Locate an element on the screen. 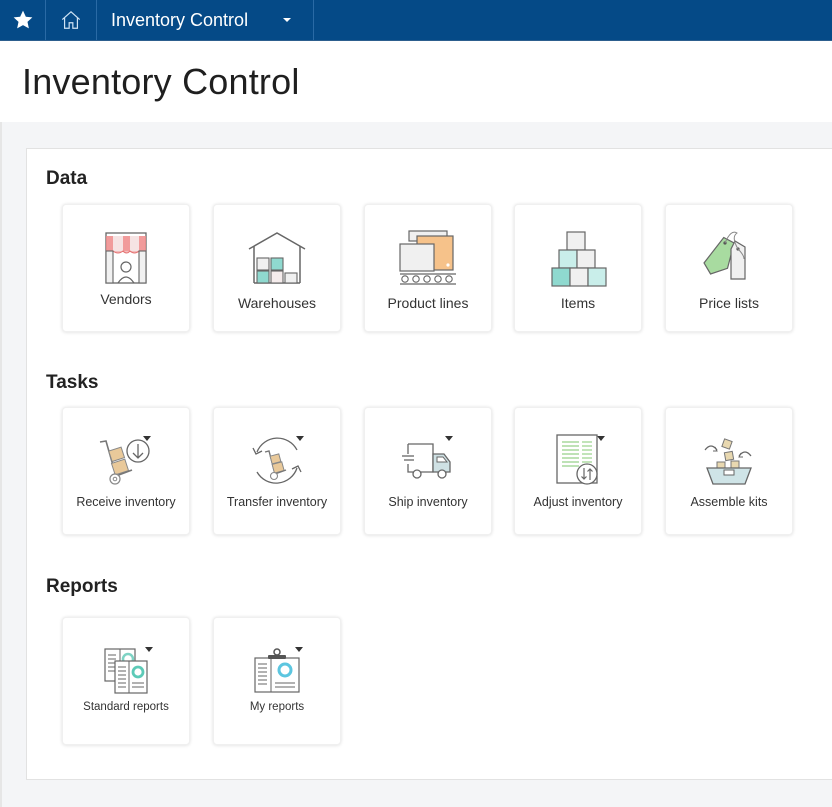 The image size is (832, 807). transfer-dolly-icon is located at coordinates (277, 460).